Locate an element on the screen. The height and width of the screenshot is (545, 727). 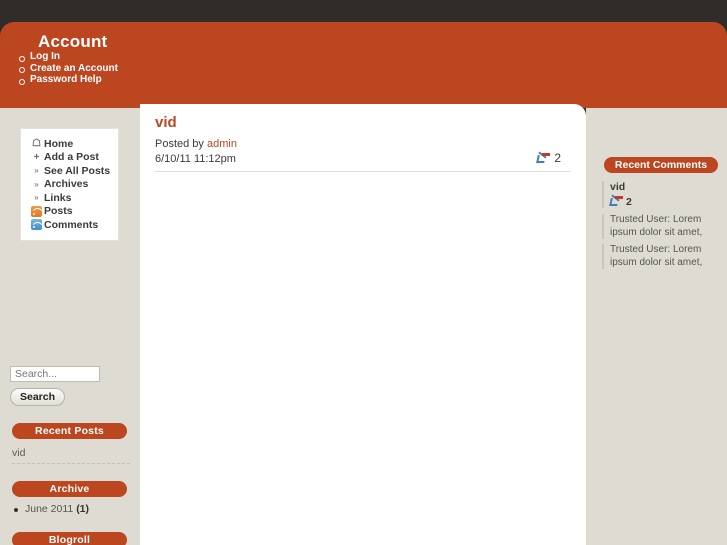
post-comment-count: 2 is located at coordinates (553, 157).